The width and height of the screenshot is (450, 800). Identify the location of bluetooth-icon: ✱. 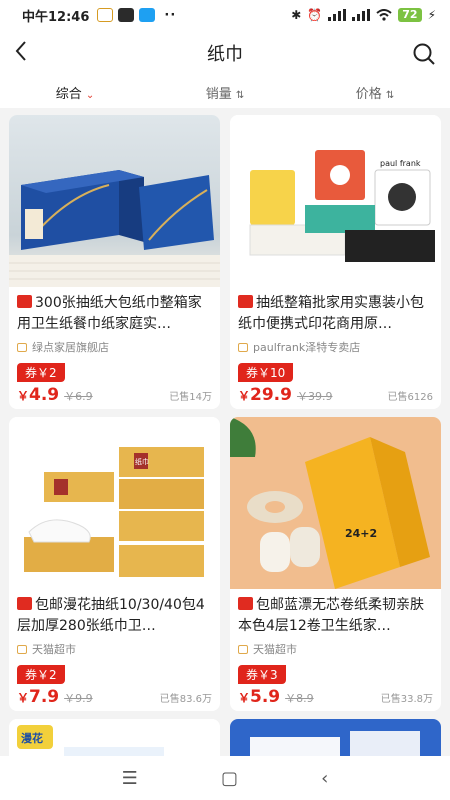
(296, 15).